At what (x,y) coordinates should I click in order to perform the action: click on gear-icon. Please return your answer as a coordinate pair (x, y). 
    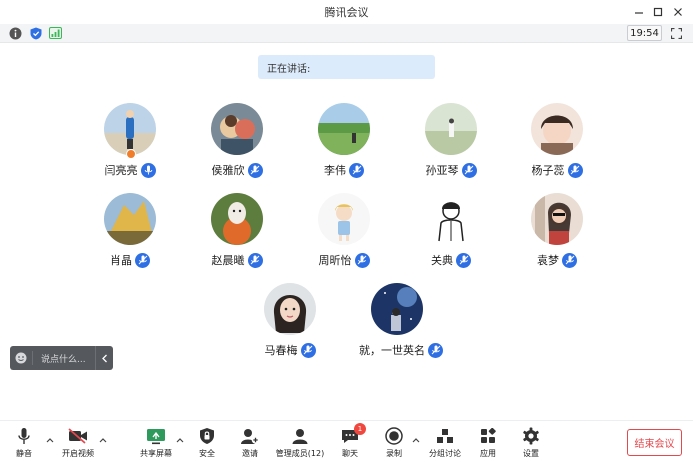
    Looking at the image, I should click on (531, 436).